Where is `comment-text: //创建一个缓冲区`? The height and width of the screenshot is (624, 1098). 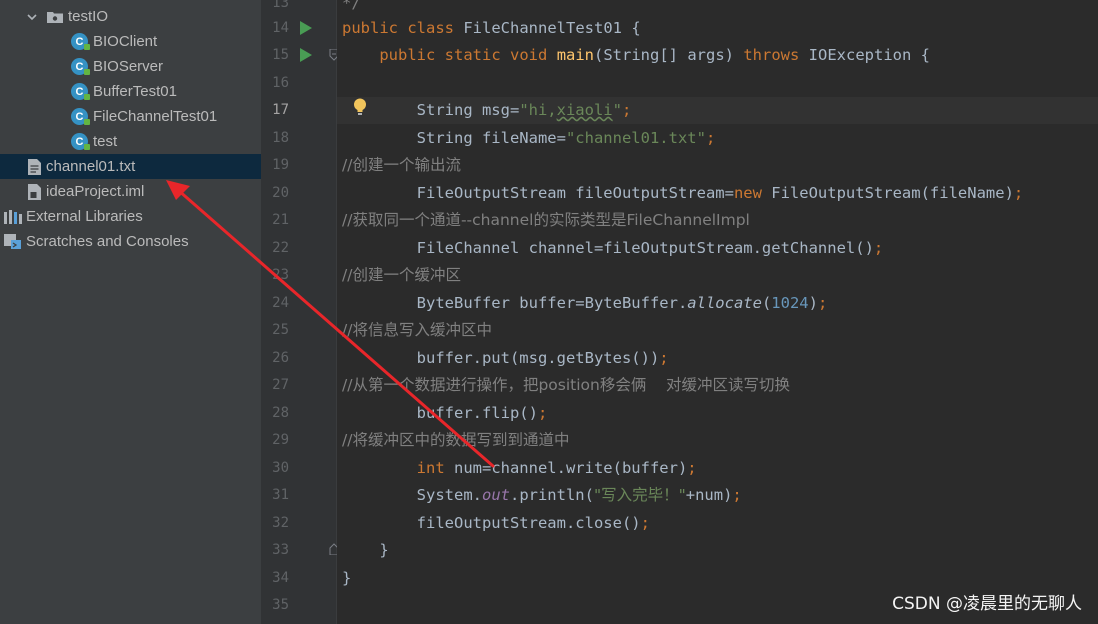
comment-text: //创建一个缓冲区 is located at coordinates (401, 275).